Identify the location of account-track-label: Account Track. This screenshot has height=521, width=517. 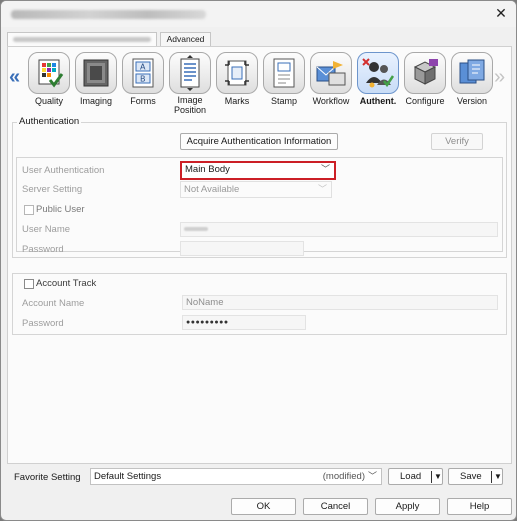
(66, 283).